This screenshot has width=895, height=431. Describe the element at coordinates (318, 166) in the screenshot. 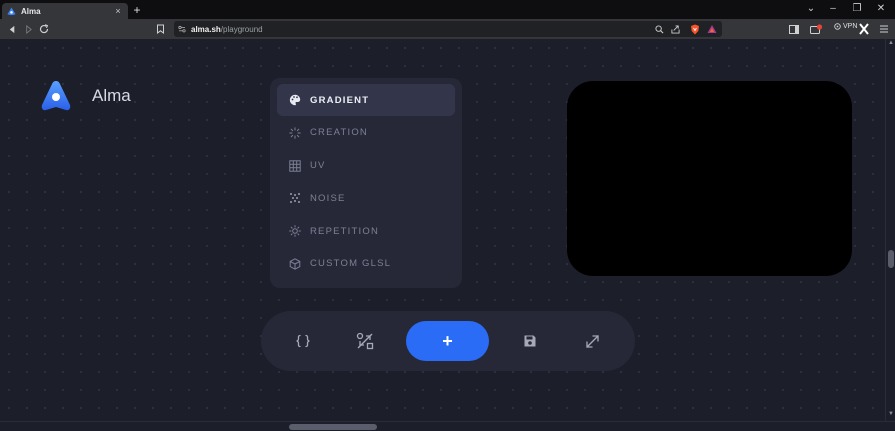

I see `menu-label: UV` at that location.